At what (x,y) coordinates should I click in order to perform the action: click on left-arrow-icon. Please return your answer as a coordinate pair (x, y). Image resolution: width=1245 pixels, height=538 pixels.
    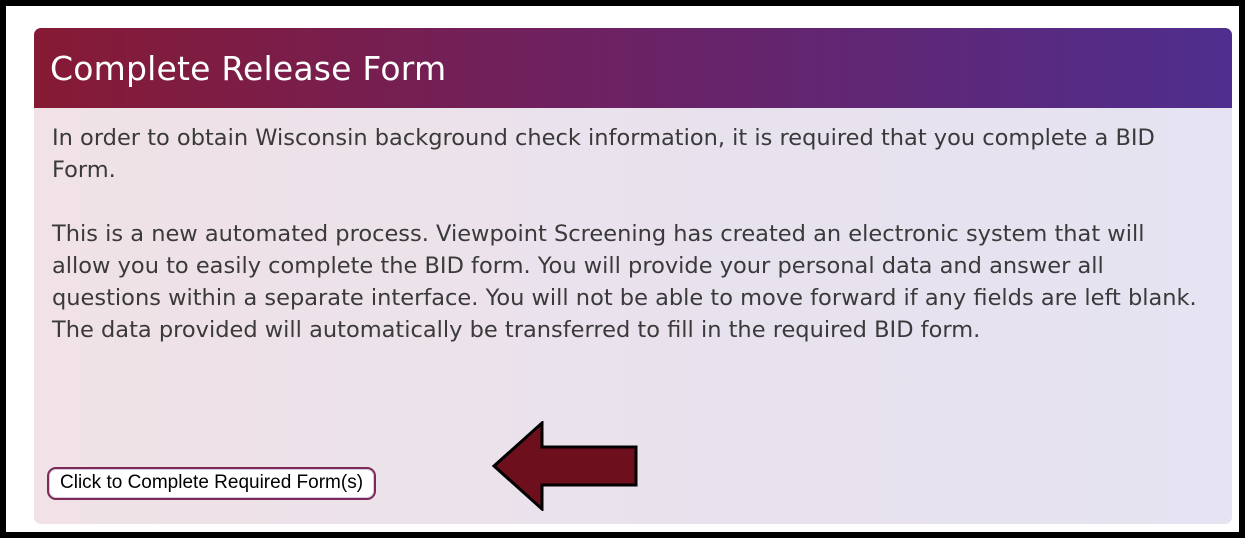
    Looking at the image, I should click on (564, 466).